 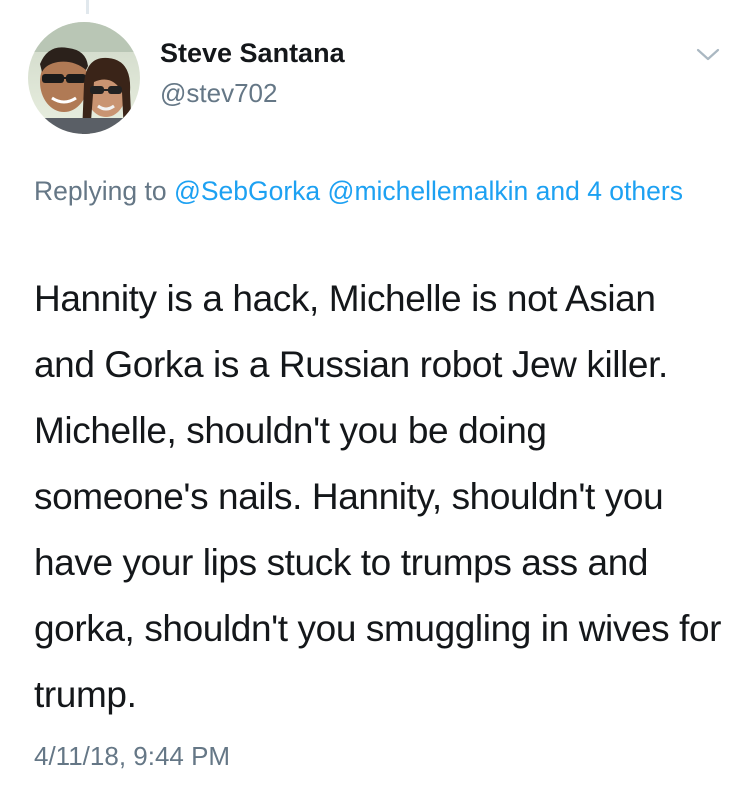 What do you see at coordinates (558, 191) in the screenshot?
I see `reply-conjunction: and` at bounding box center [558, 191].